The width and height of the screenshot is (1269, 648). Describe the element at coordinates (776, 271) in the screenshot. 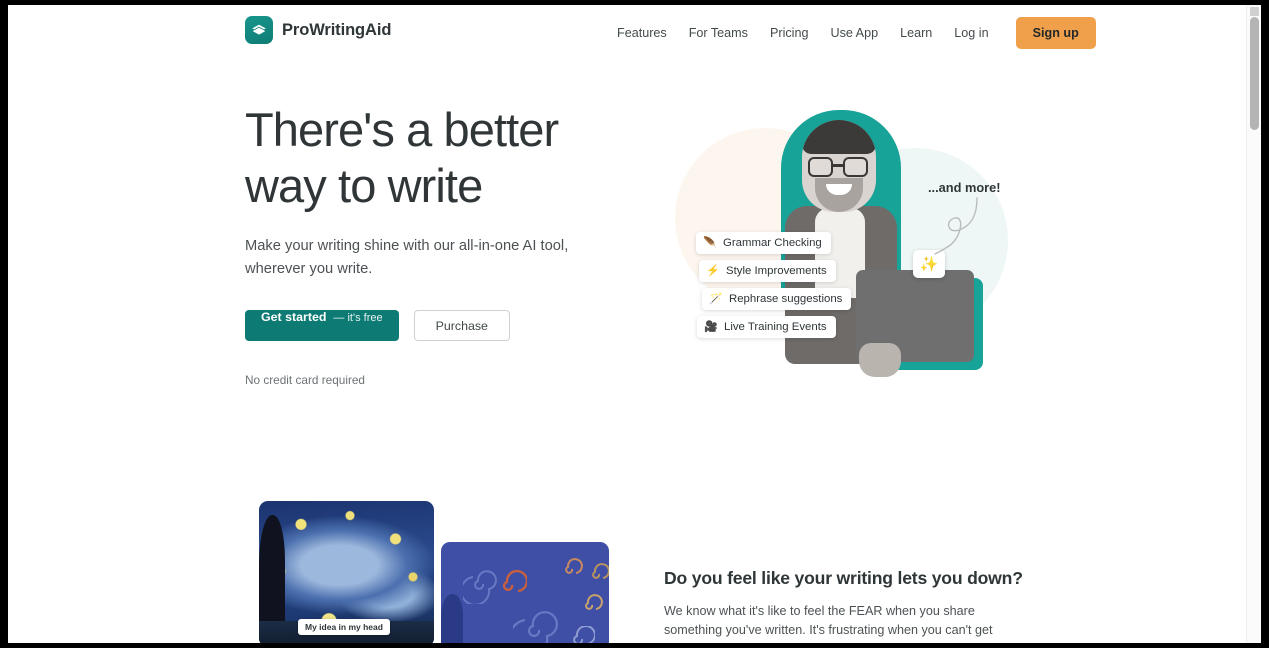

I see `feature-pill-label: Style Improvements` at that location.